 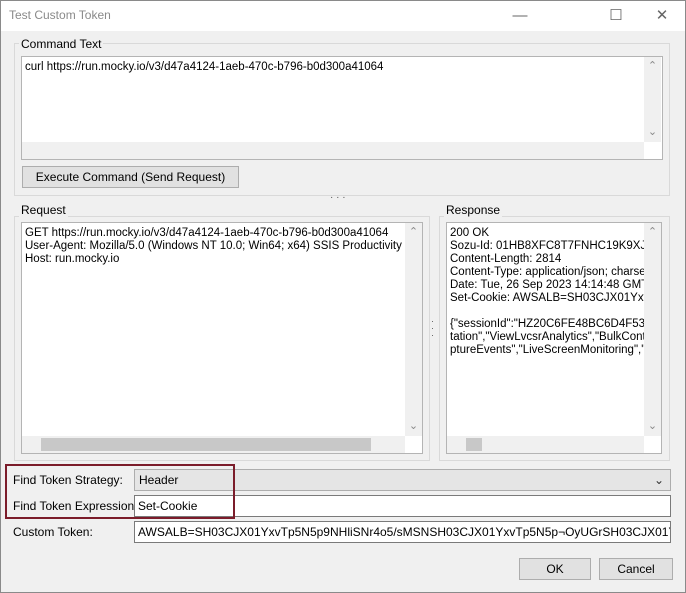 I want to click on vertical-splitter-handle: · · ·, so click(x=432, y=328).